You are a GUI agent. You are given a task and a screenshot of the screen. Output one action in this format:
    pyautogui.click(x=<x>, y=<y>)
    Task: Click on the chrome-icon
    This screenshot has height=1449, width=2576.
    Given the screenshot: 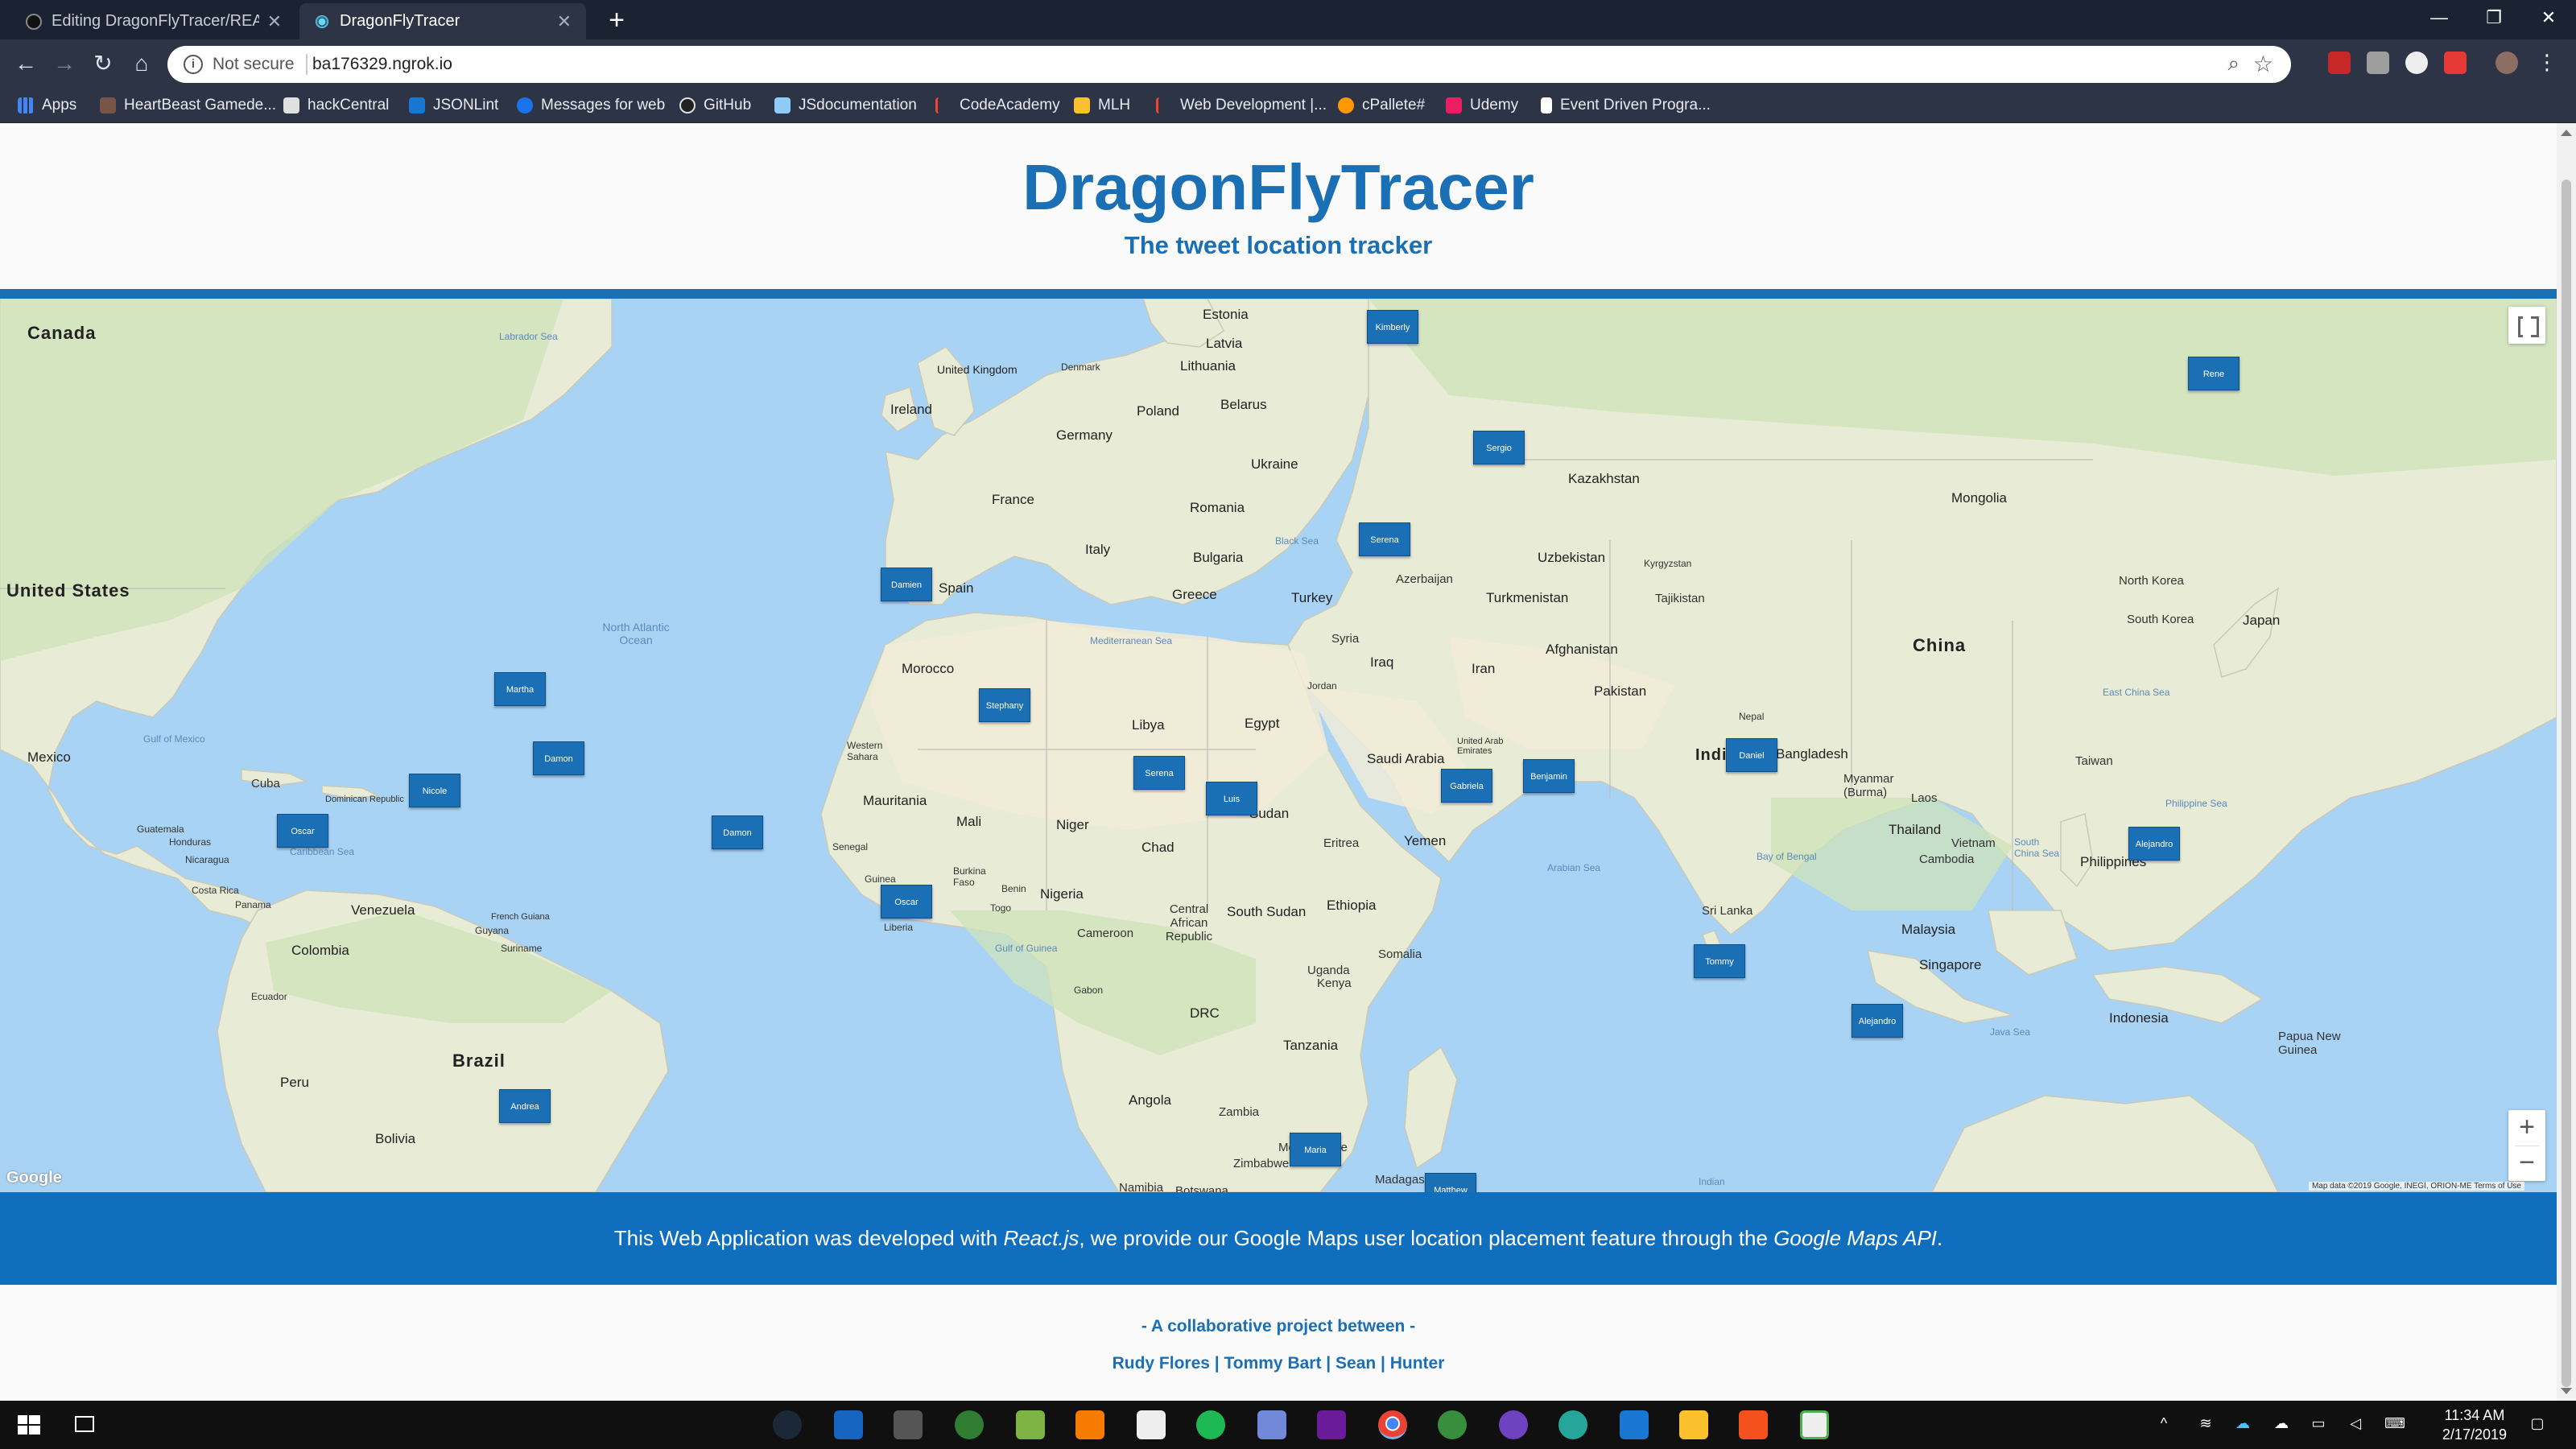 What is the action you would take?
    pyautogui.click(x=1392, y=1424)
    